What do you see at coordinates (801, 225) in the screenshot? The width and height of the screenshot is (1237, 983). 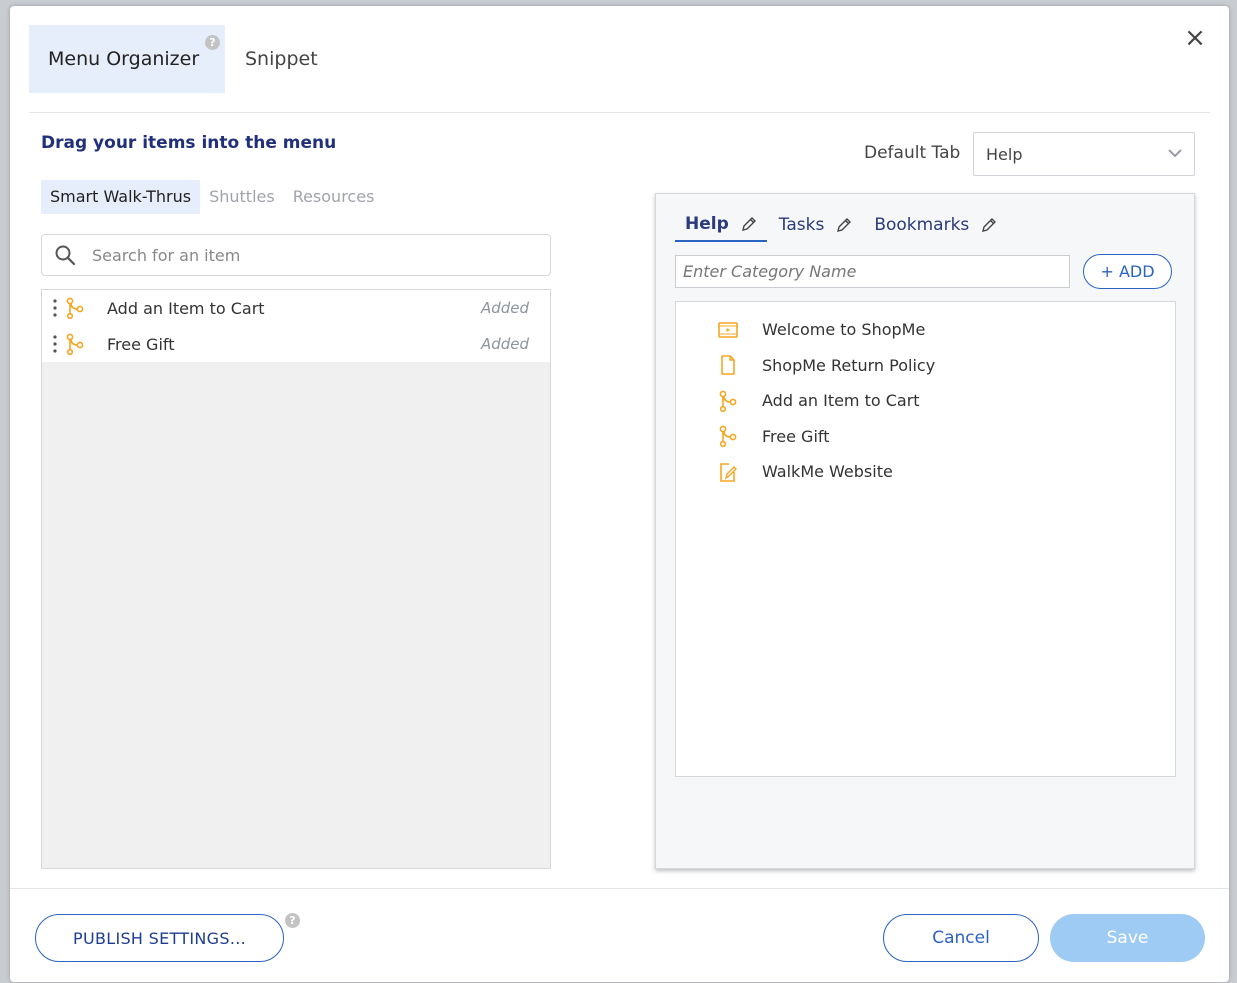 I see `tab-tasks-label: Tasks` at bounding box center [801, 225].